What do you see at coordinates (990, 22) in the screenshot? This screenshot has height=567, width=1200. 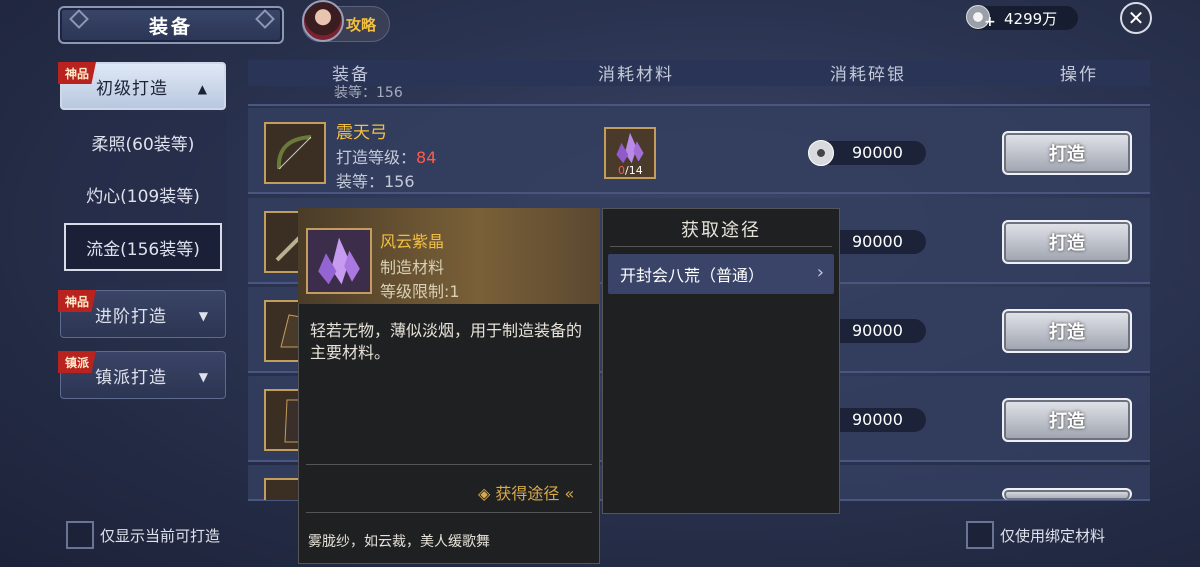 I see `add-currency-icon: +` at bounding box center [990, 22].